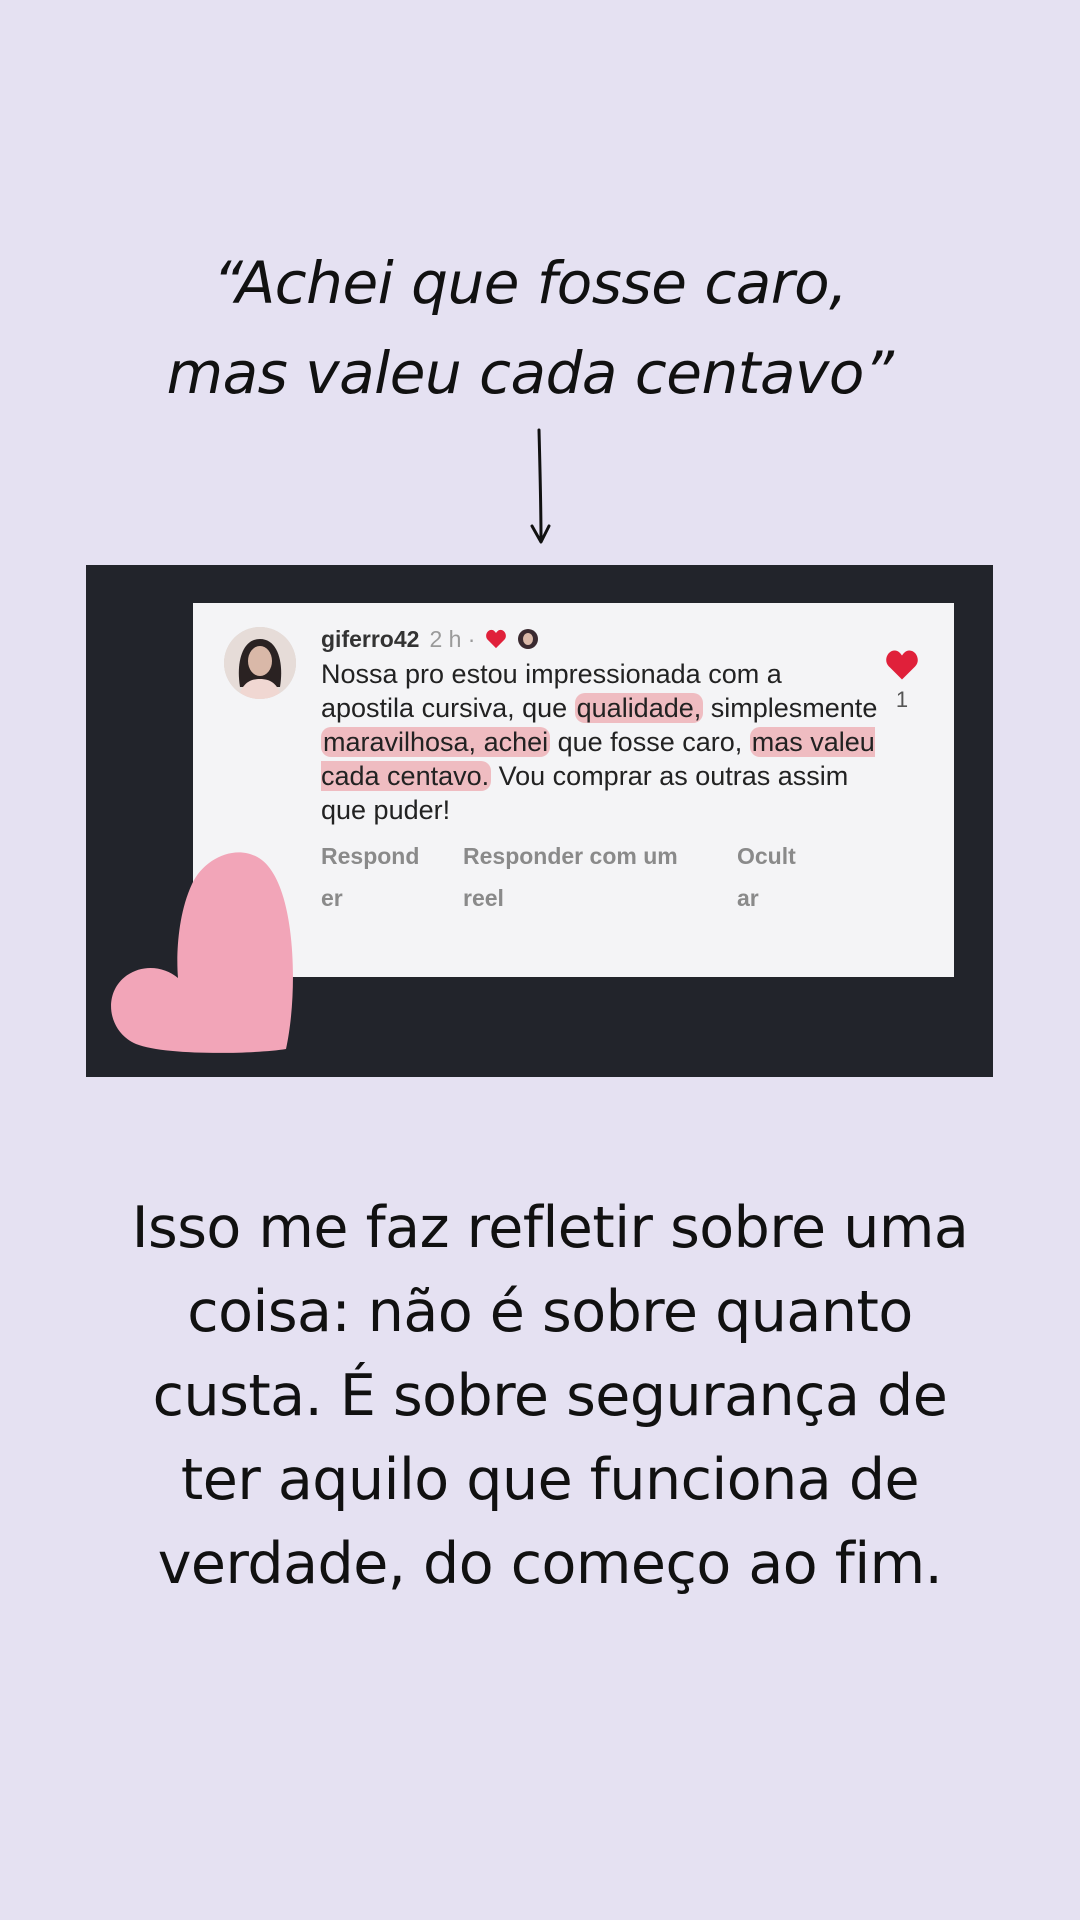  Describe the element at coordinates (639, 708) in the screenshot. I see `comment-highlight-1: qualidade,` at that location.